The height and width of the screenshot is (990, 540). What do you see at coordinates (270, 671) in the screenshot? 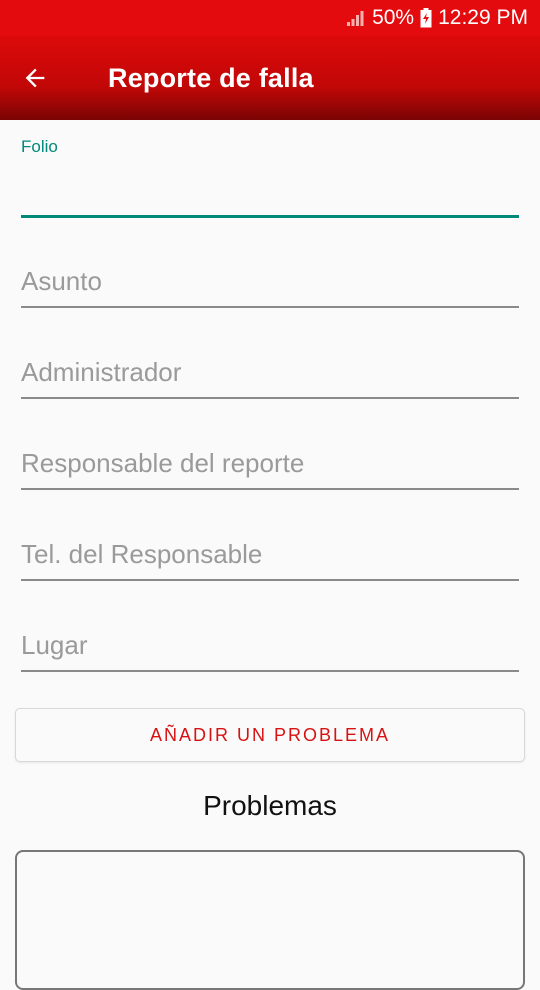
I see `lugar-underline` at bounding box center [270, 671].